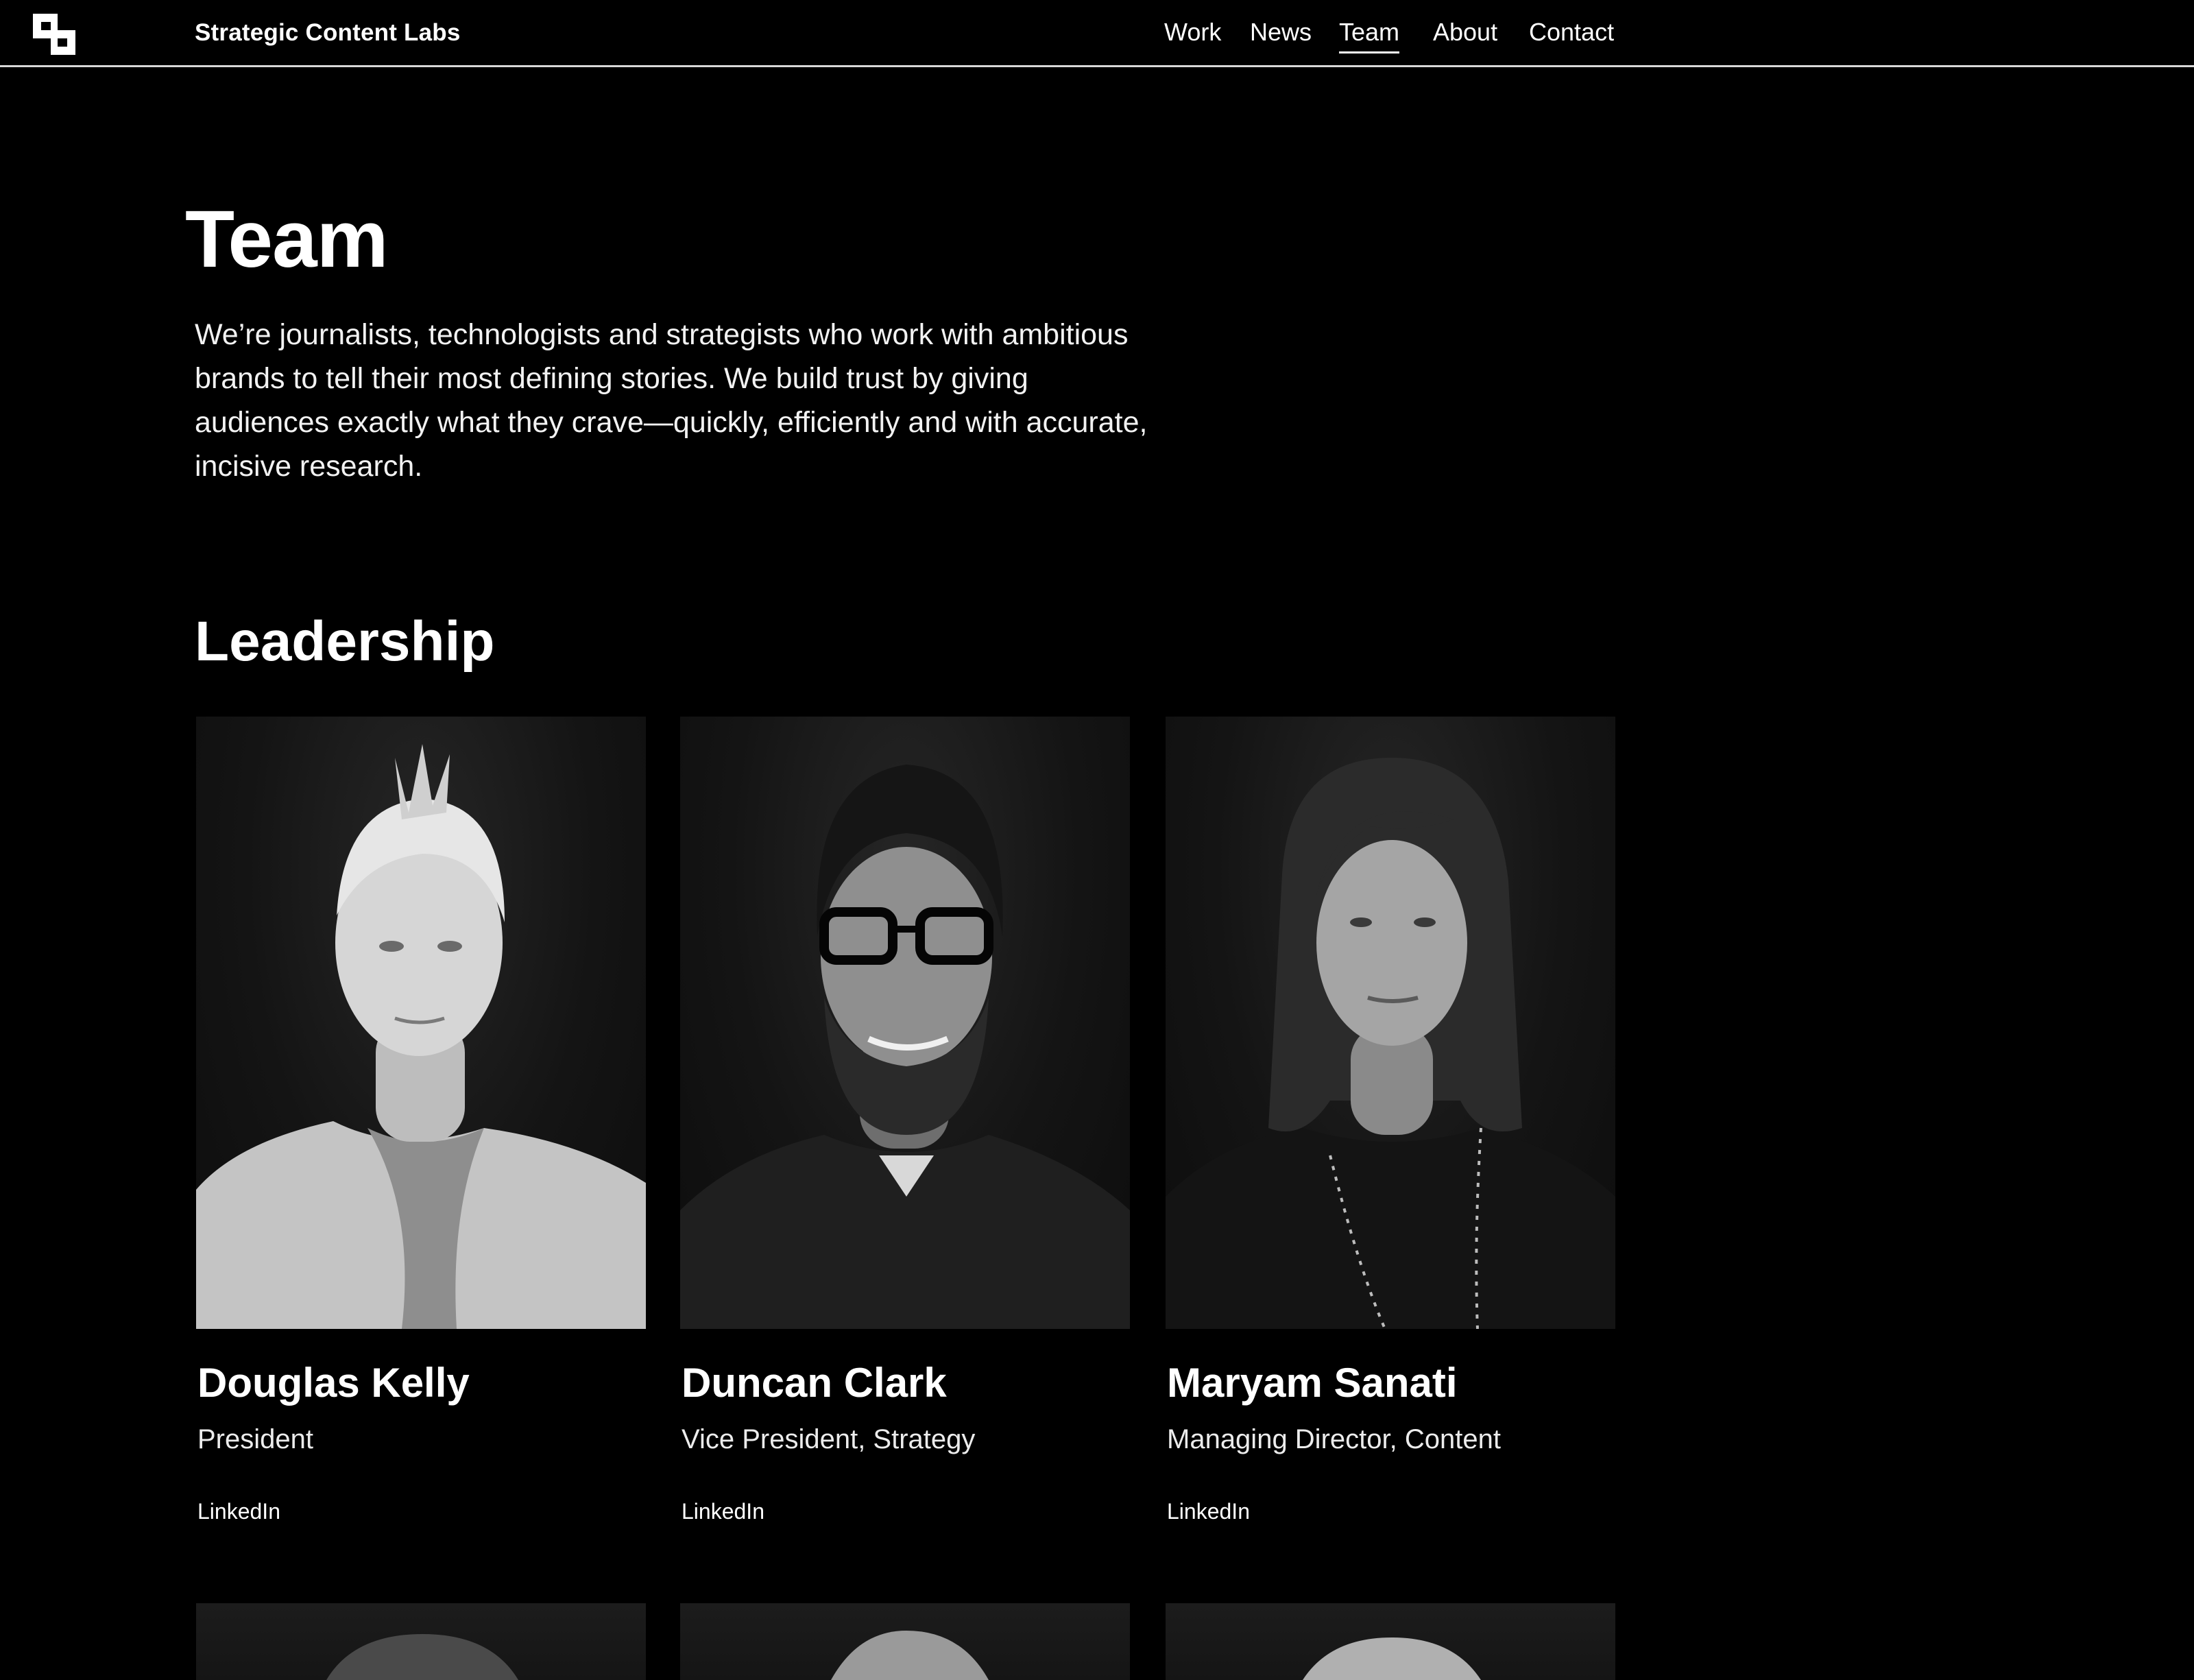 This screenshot has width=2194, height=1680. What do you see at coordinates (1369, 35) in the screenshot?
I see `nav-team: Team` at bounding box center [1369, 35].